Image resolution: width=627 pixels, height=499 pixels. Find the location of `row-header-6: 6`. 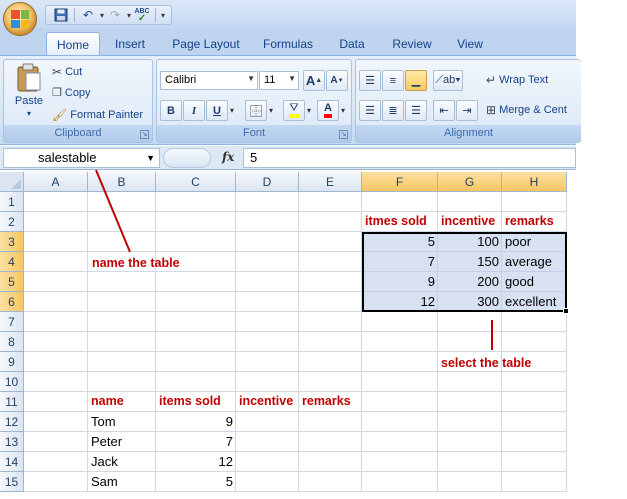

row-header-6: 6 is located at coordinates (12, 302).